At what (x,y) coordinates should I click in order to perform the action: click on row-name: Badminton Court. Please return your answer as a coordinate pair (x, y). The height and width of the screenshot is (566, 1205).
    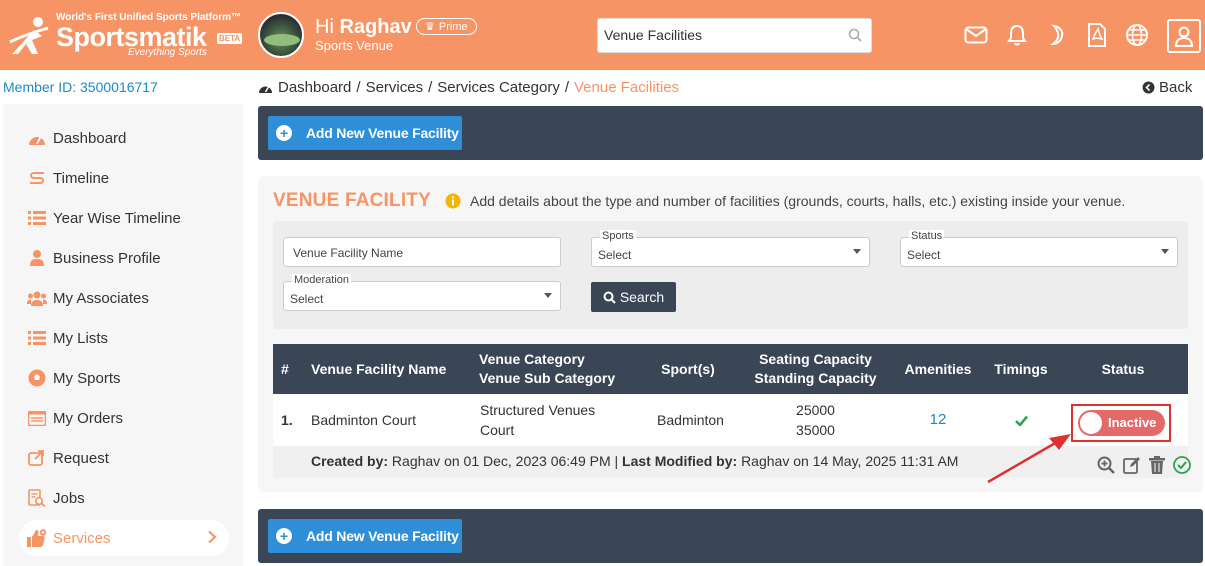
    Looking at the image, I should click on (364, 420).